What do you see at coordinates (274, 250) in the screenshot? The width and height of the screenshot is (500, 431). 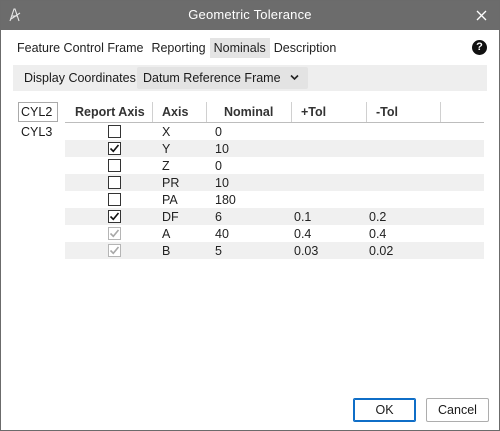 I see `table-row: B 5 0.03 0.02` at bounding box center [274, 250].